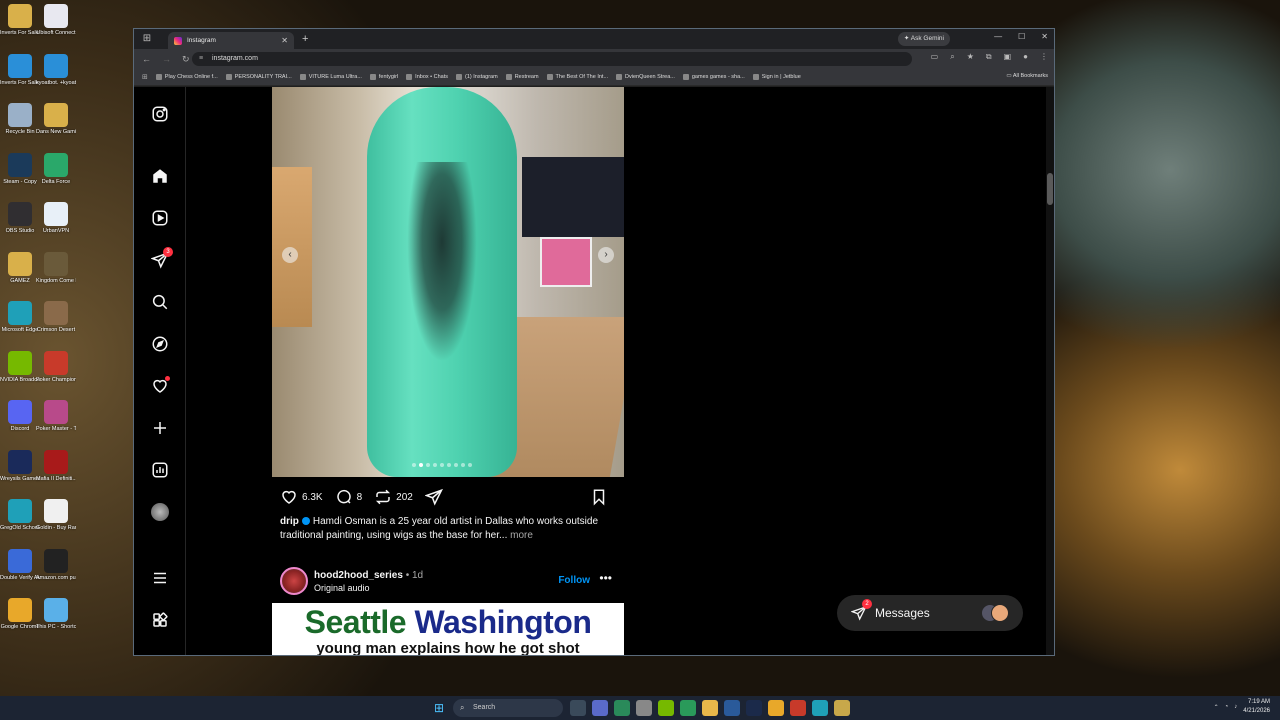 The height and width of the screenshot is (720, 1280). I want to click on profile-avatar, so click(160, 512).